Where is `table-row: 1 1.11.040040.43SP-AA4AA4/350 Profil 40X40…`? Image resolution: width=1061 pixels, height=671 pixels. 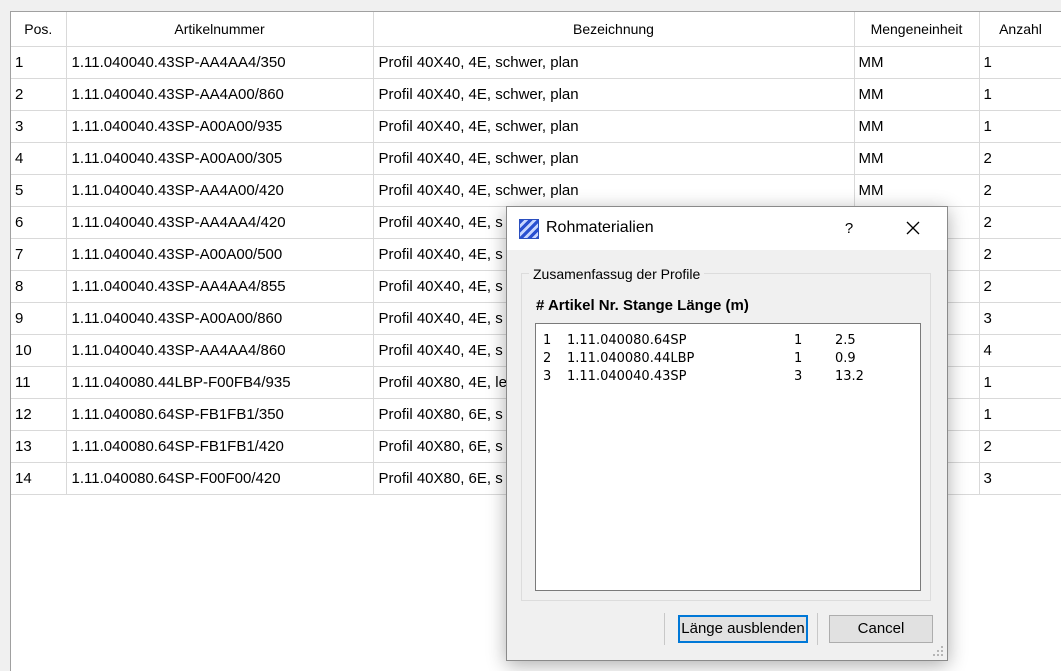 table-row: 1 1.11.040040.43SP-AA4AA4/350 Profil 40X40… is located at coordinates (536, 62).